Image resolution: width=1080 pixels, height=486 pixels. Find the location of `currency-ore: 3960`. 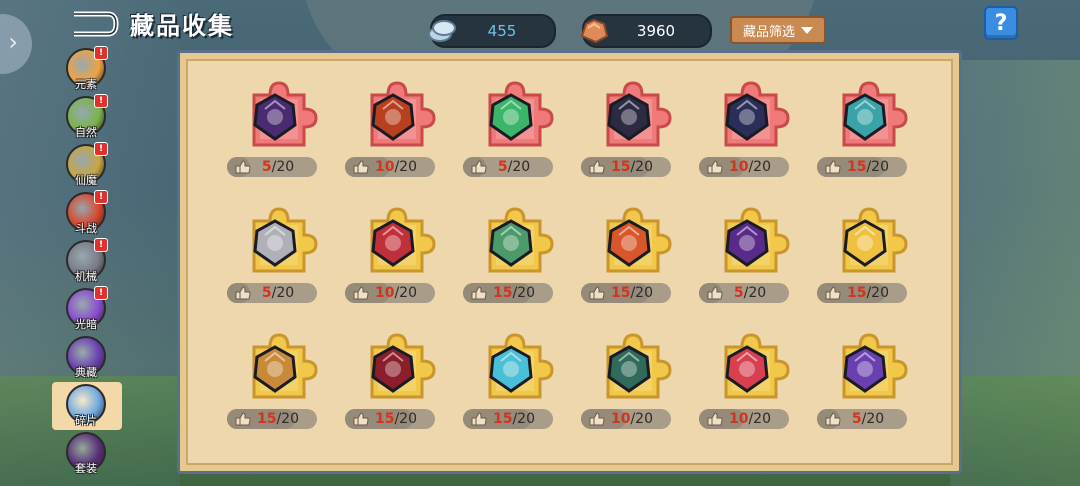

currency-ore: 3960 is located at coordinates (646, 31).